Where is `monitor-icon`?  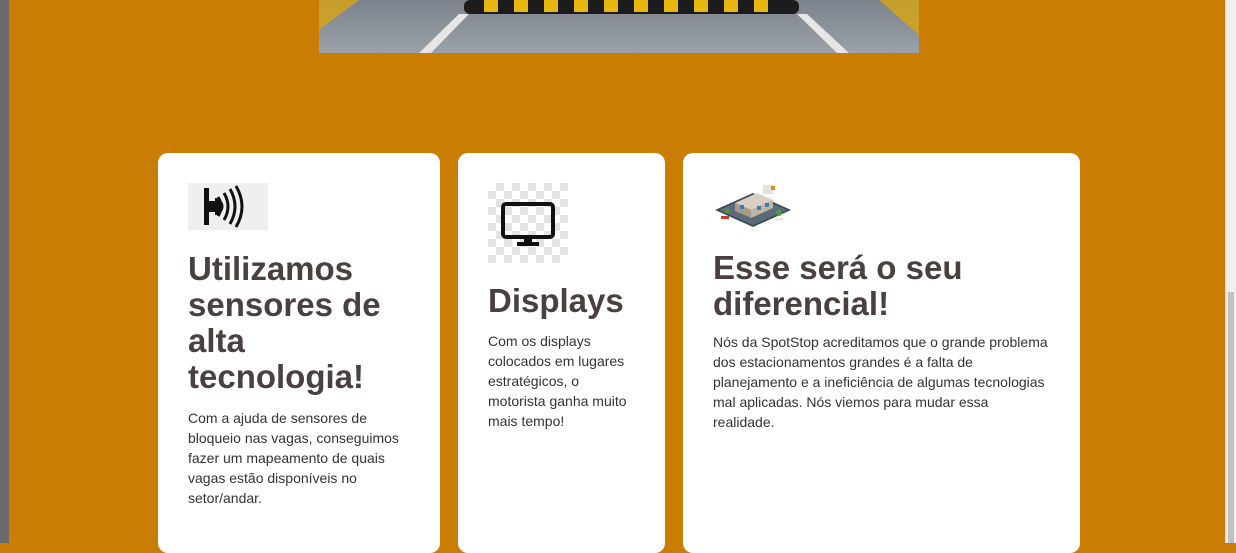
monitor-icon is located at coordinates (528, 223).